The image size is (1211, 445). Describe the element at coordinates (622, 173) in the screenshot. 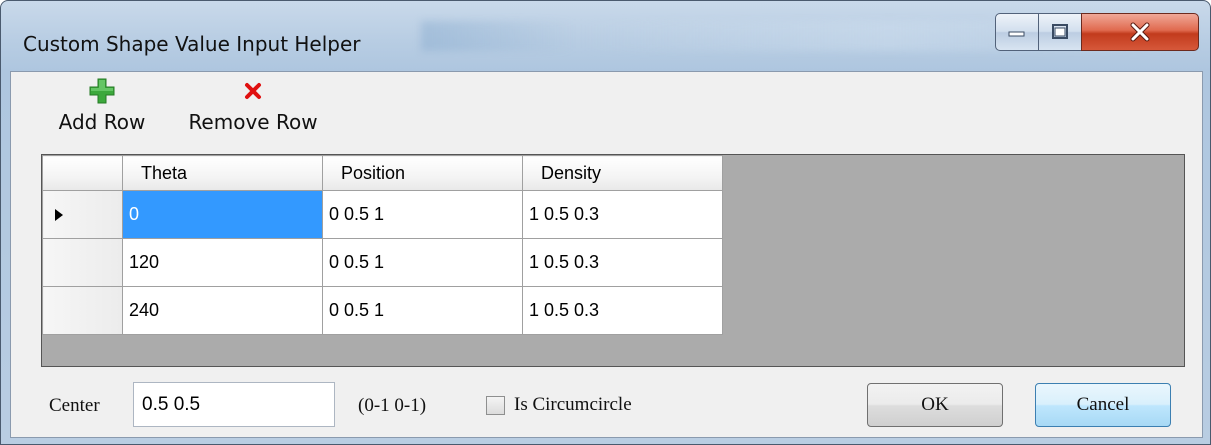

I see `column-header-density: Density` at that location.